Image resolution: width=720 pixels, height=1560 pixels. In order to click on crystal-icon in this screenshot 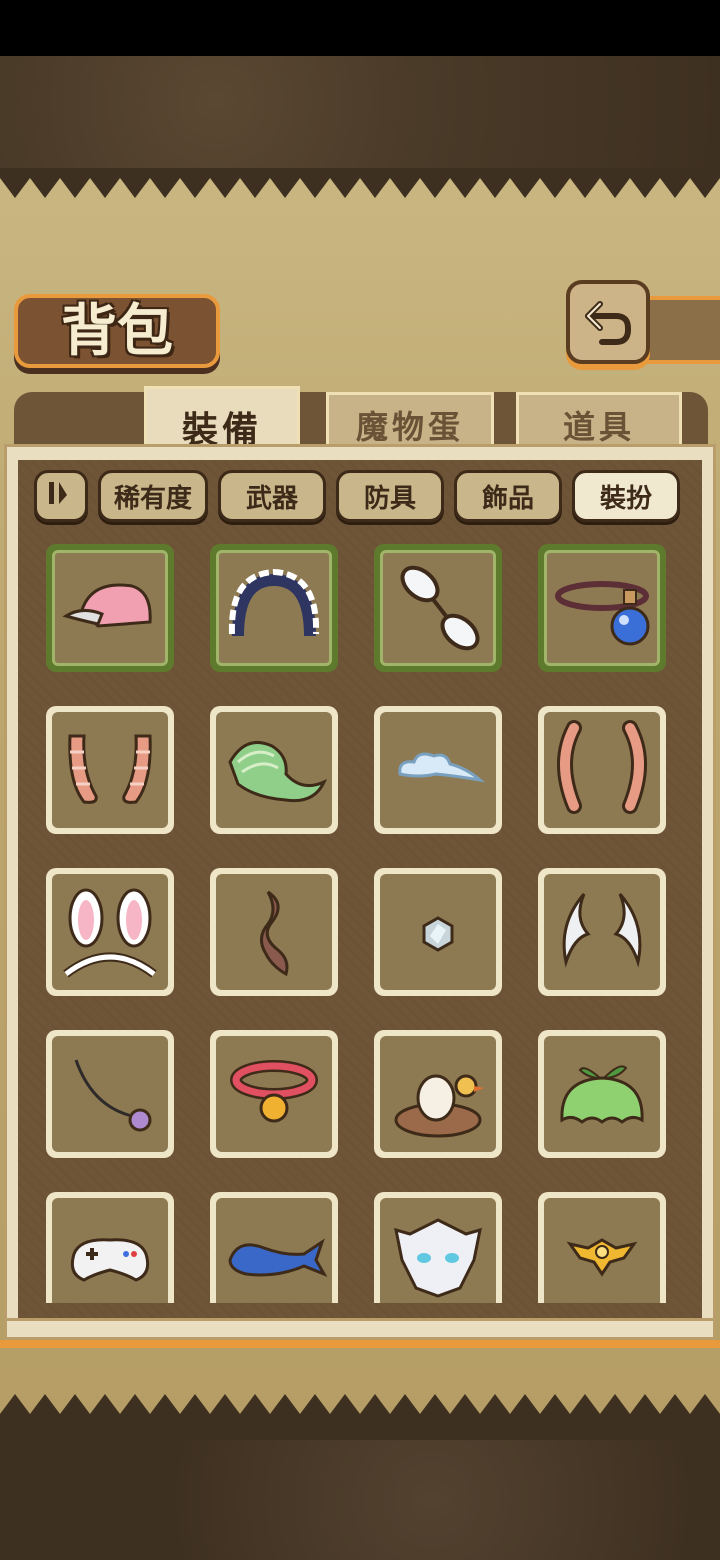, I will do `click(438, 934)`.